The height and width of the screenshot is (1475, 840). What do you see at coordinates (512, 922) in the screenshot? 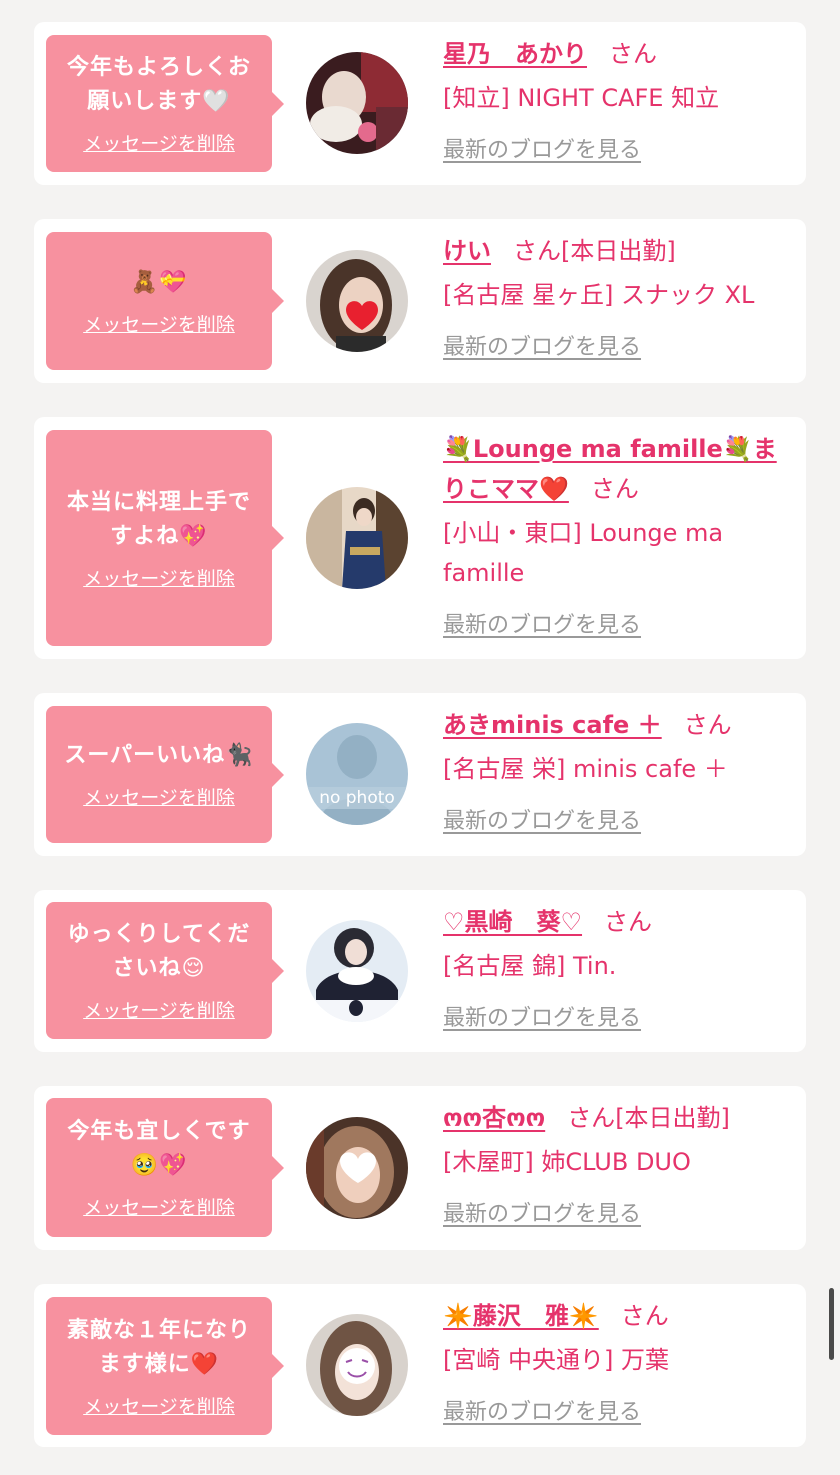
I see `sender-name-link: ♡黒崎 葵♡` at bounding box center [512, 922].